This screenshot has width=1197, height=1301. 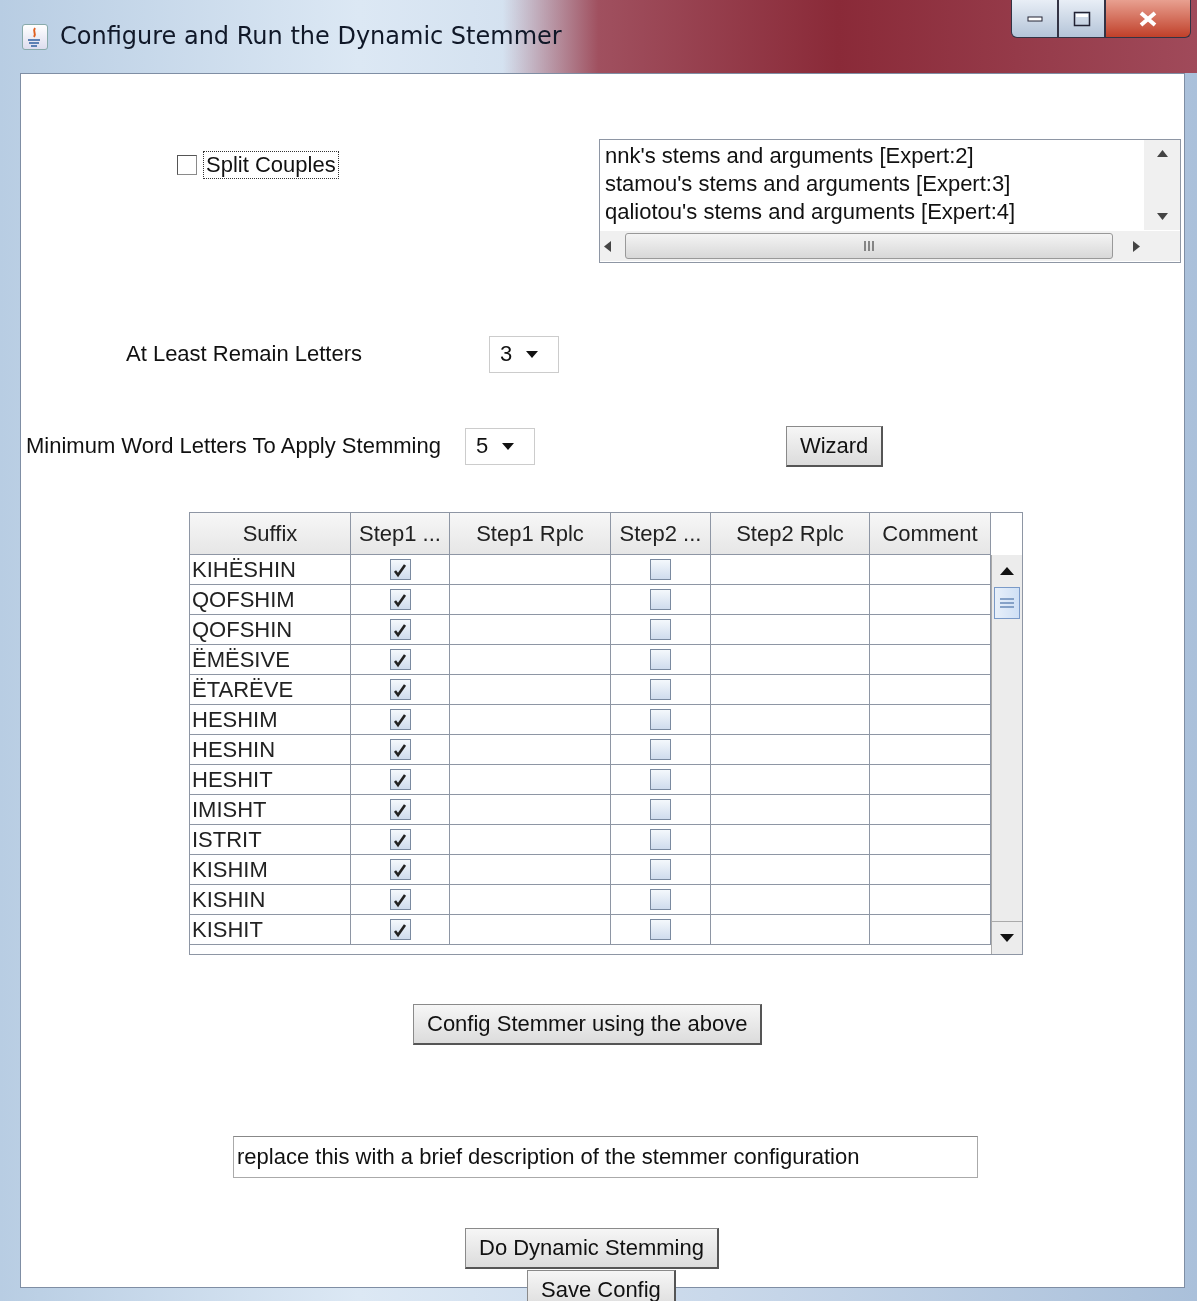 What do you see at coordinates (270, 930) in the screenshot?
I see `table-cell: KISHIT` at bounding box center [270, 930].